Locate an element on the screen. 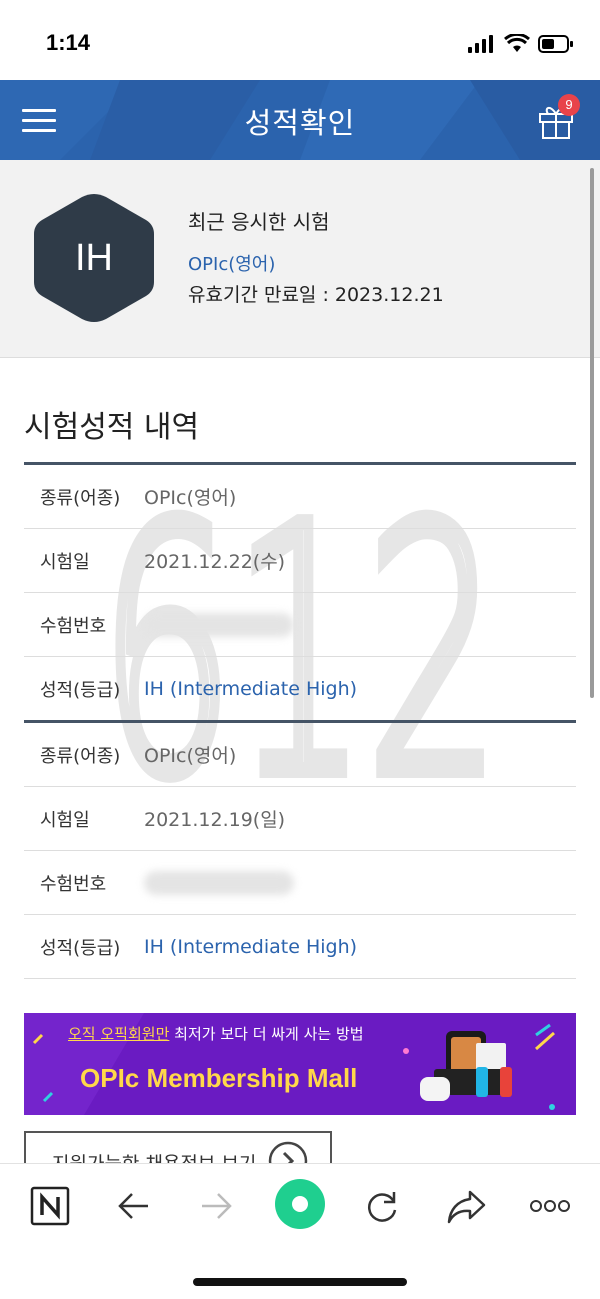 The width and height of the screenshot is (600, 1299). recent-test-link: OPIc(영어) is located at coordinates (231, 263).